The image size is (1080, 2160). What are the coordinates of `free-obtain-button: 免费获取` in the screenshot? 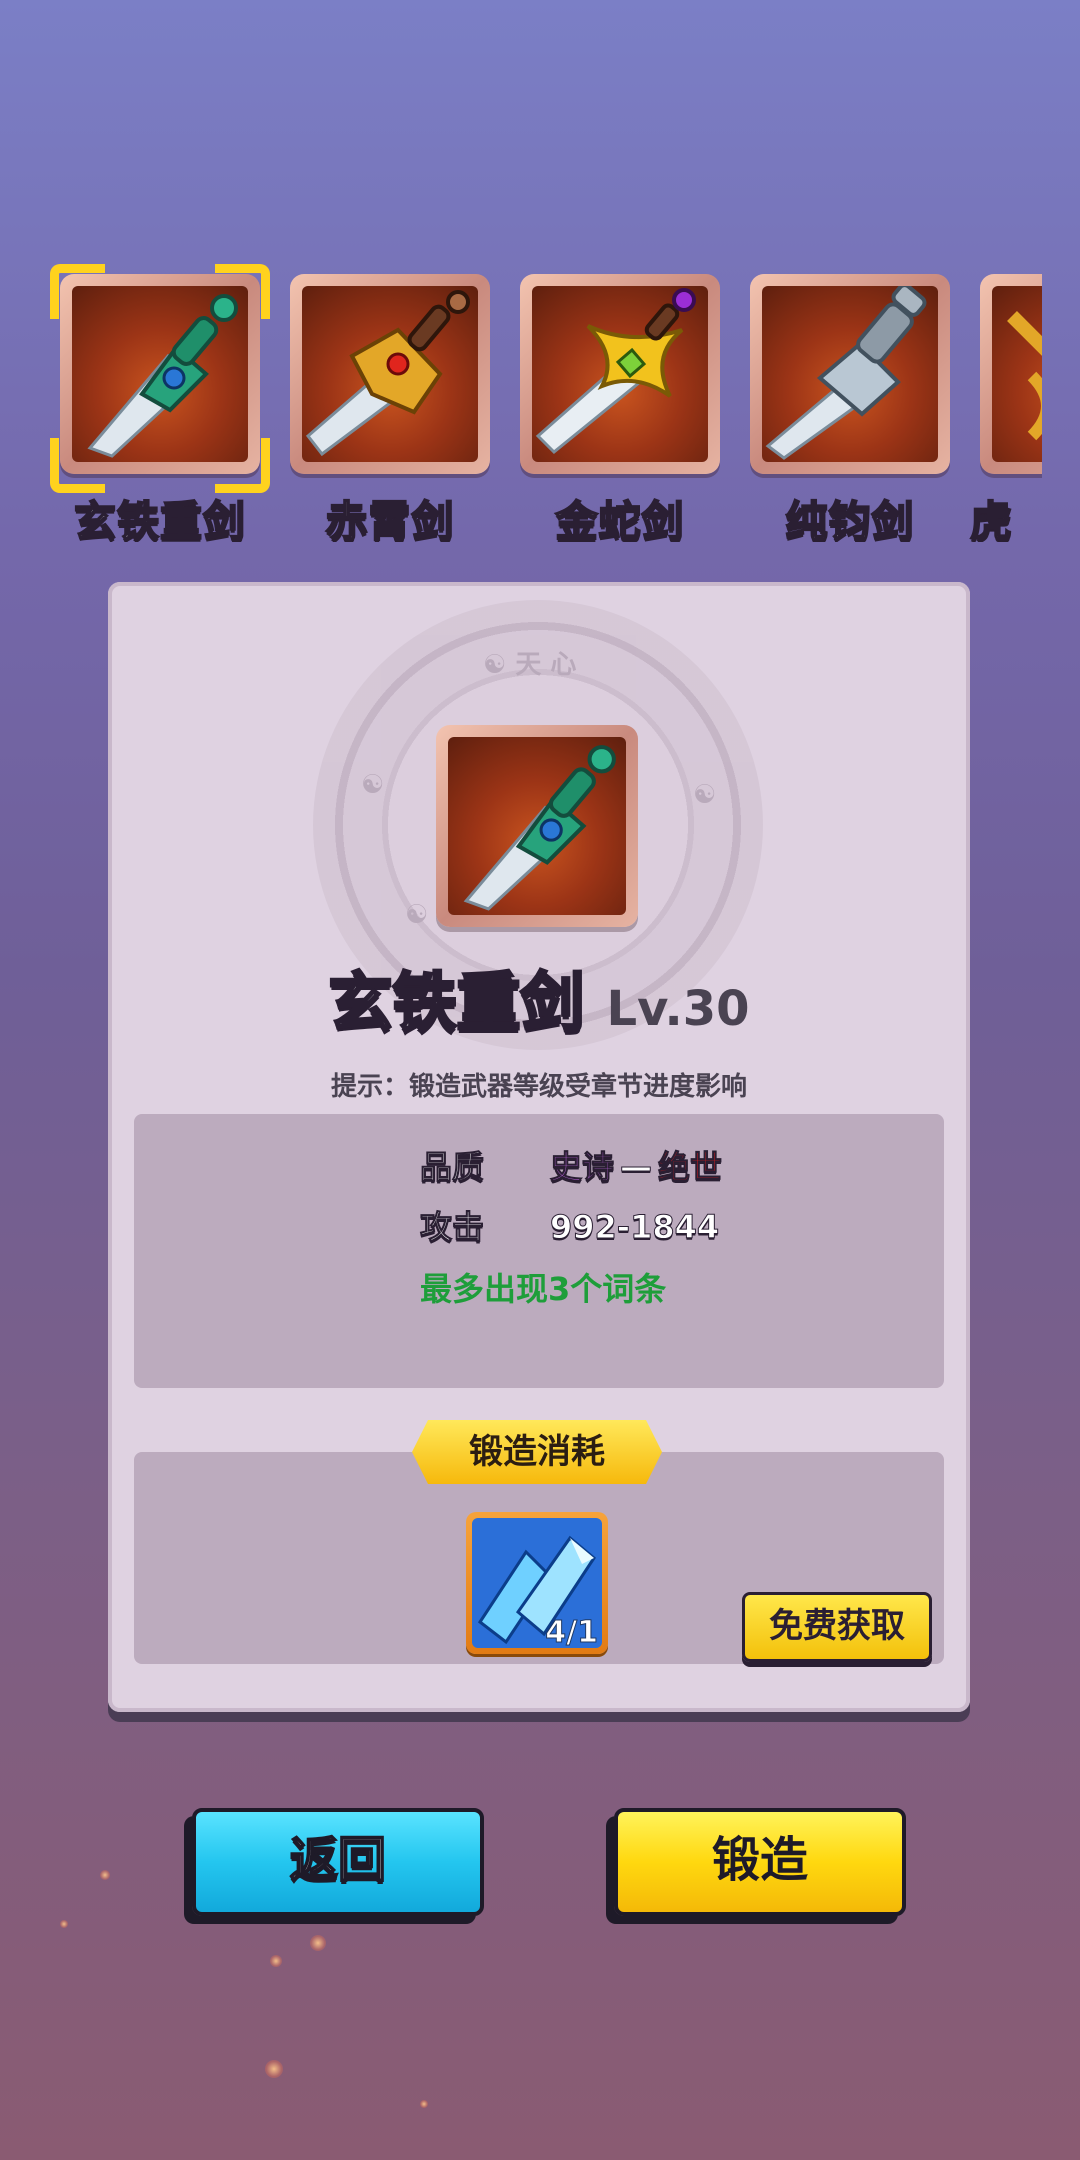 It's located at (837, 1627).